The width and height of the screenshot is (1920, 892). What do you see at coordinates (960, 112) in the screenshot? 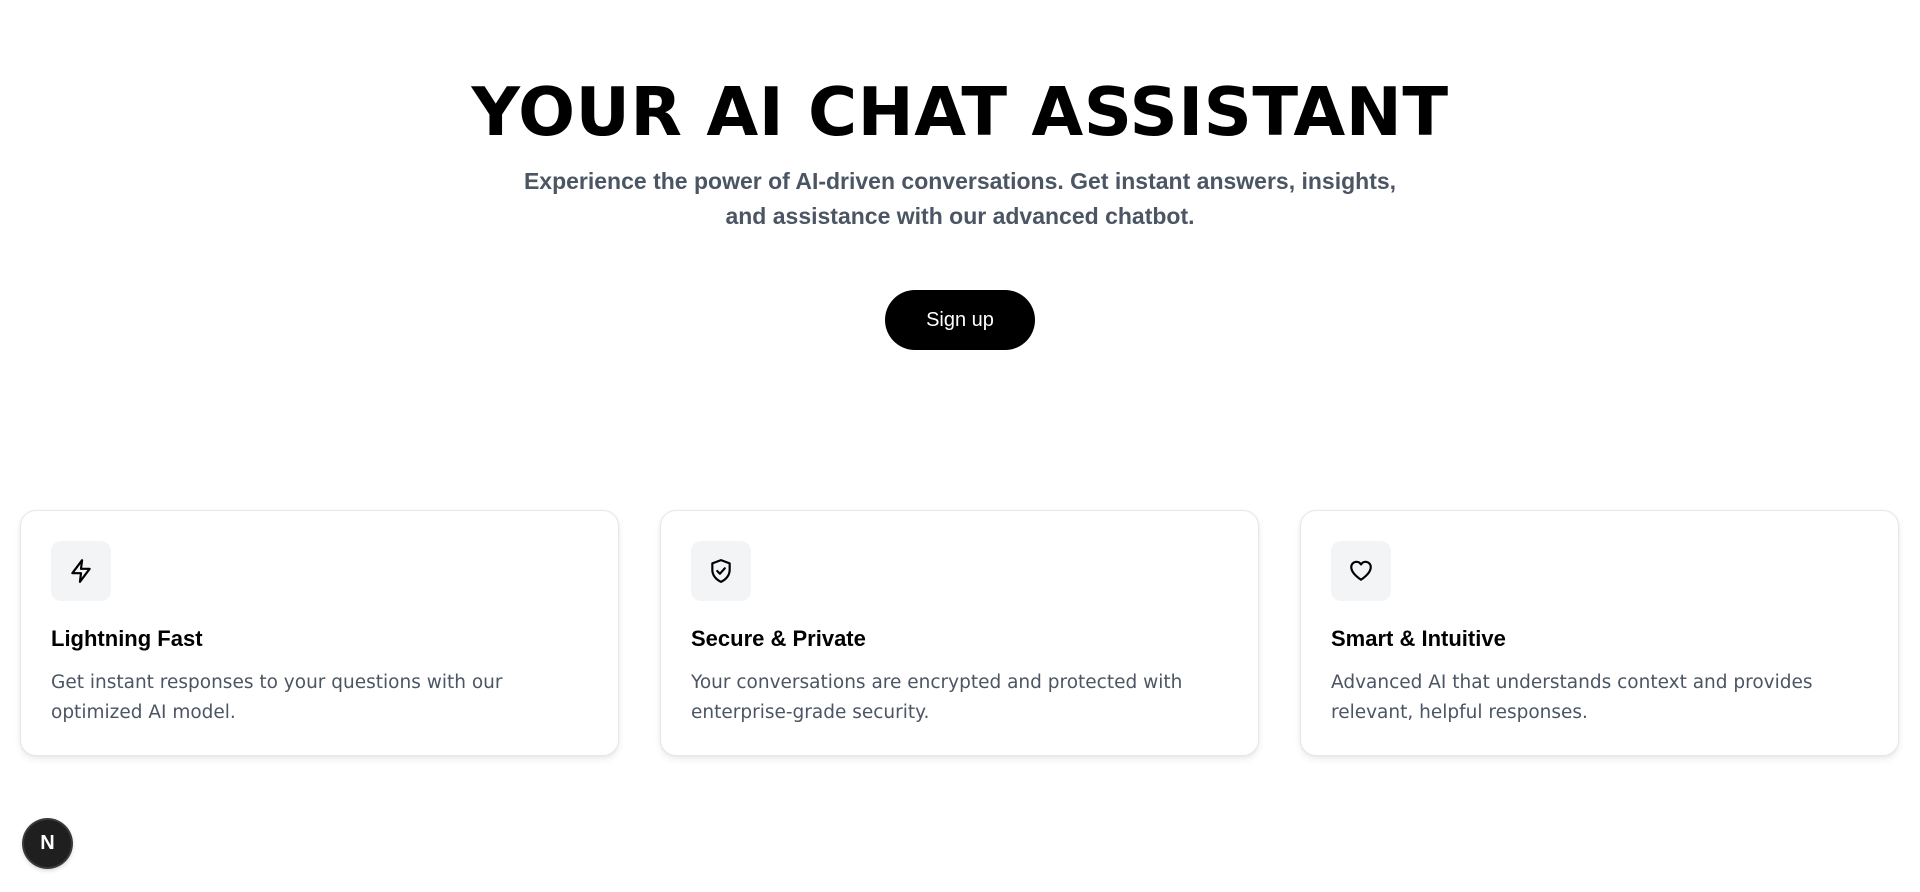
I see `hero-title: YOUR AI CHAT ASSISTANT` at bounding box center [960, 112].